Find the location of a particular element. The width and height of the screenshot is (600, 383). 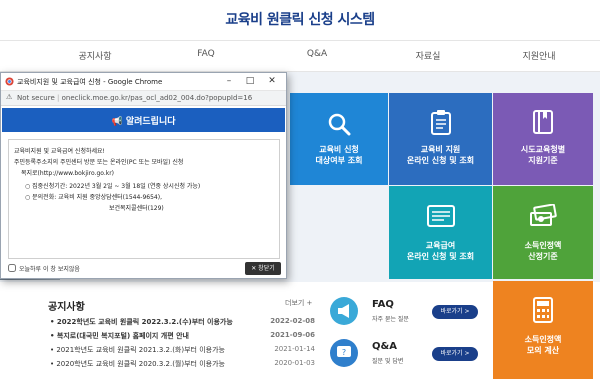

tile-label-1: 교육비 지원 is located at coordinates (440, 149).